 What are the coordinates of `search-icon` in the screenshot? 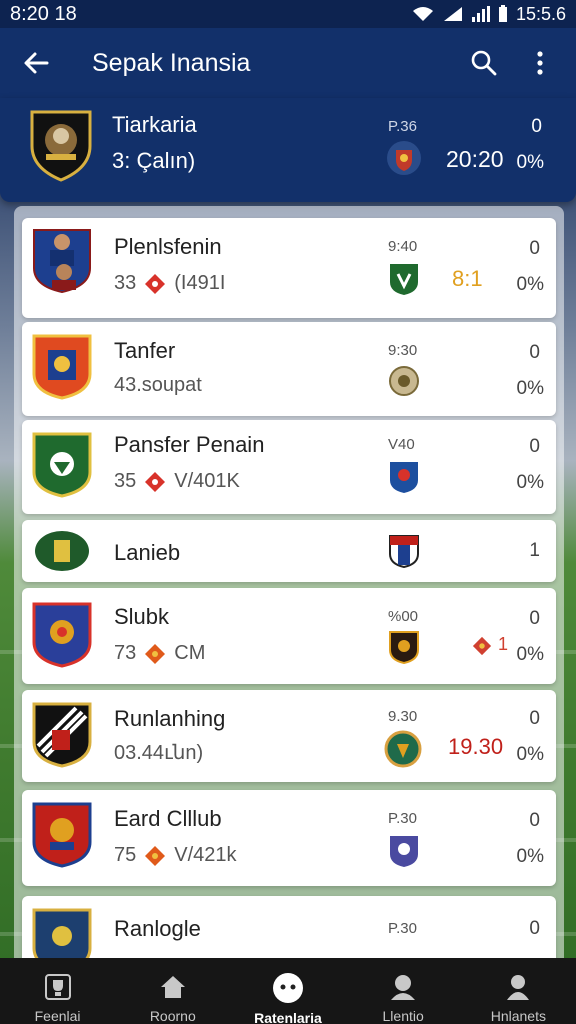 It's located at (484, 63).